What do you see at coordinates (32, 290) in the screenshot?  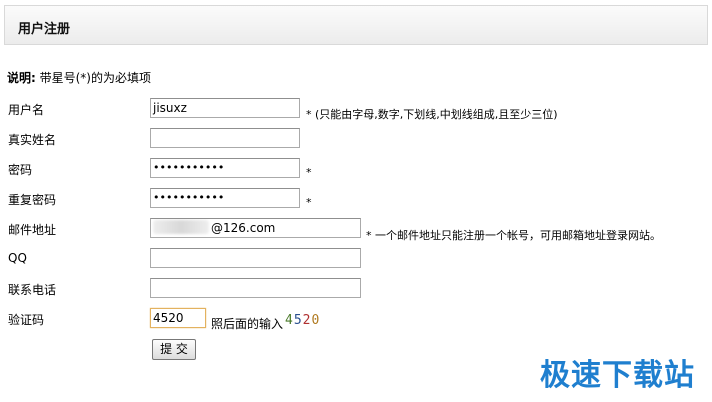 I see `phone-label: 联系电话` at bounding box center [32, 290].